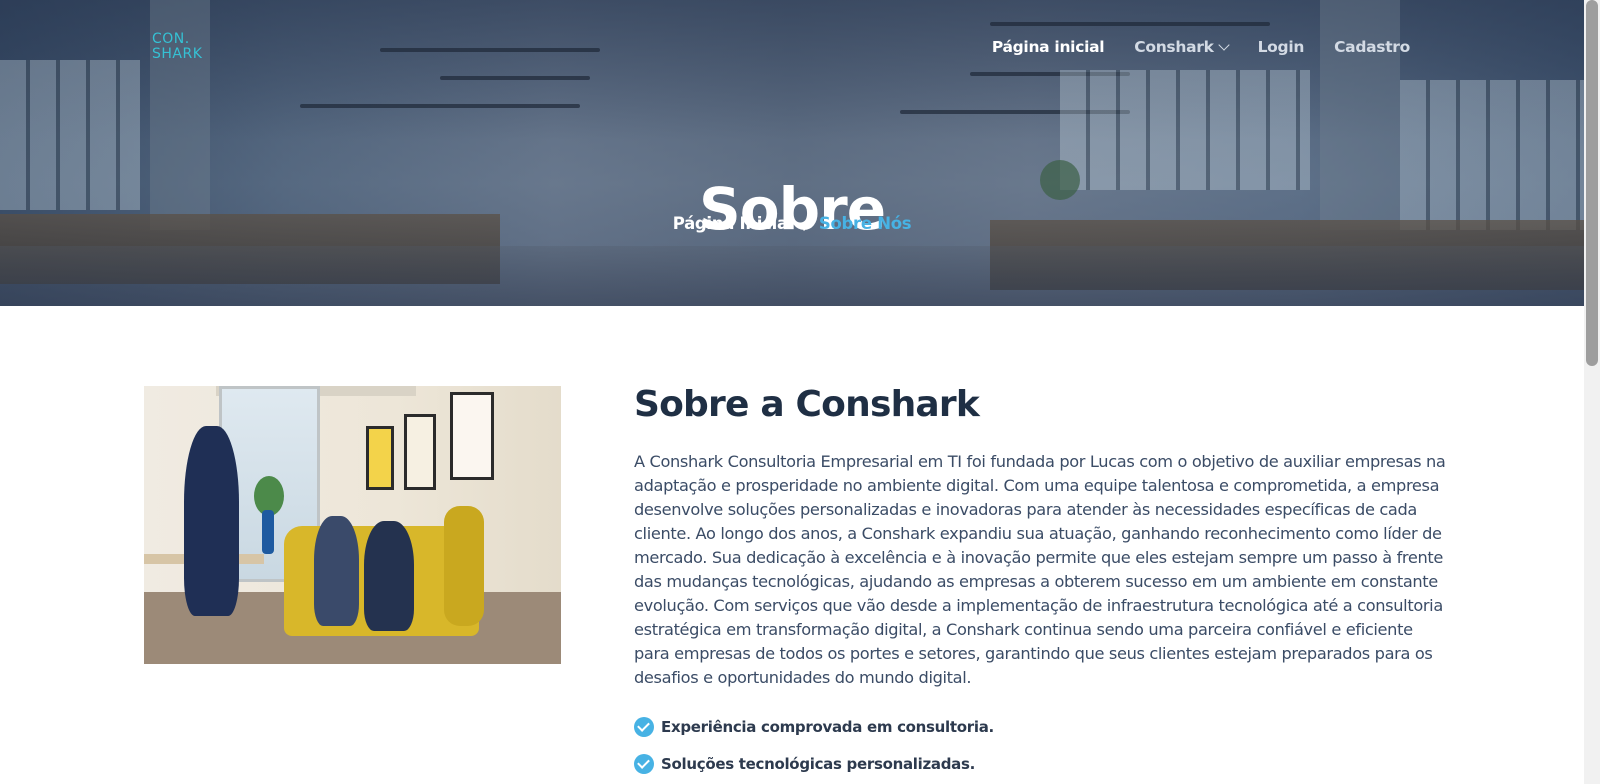  Describe the element at coordinates (1223, 45) in the screenshot. I see `chevron-down-icon` at that location.